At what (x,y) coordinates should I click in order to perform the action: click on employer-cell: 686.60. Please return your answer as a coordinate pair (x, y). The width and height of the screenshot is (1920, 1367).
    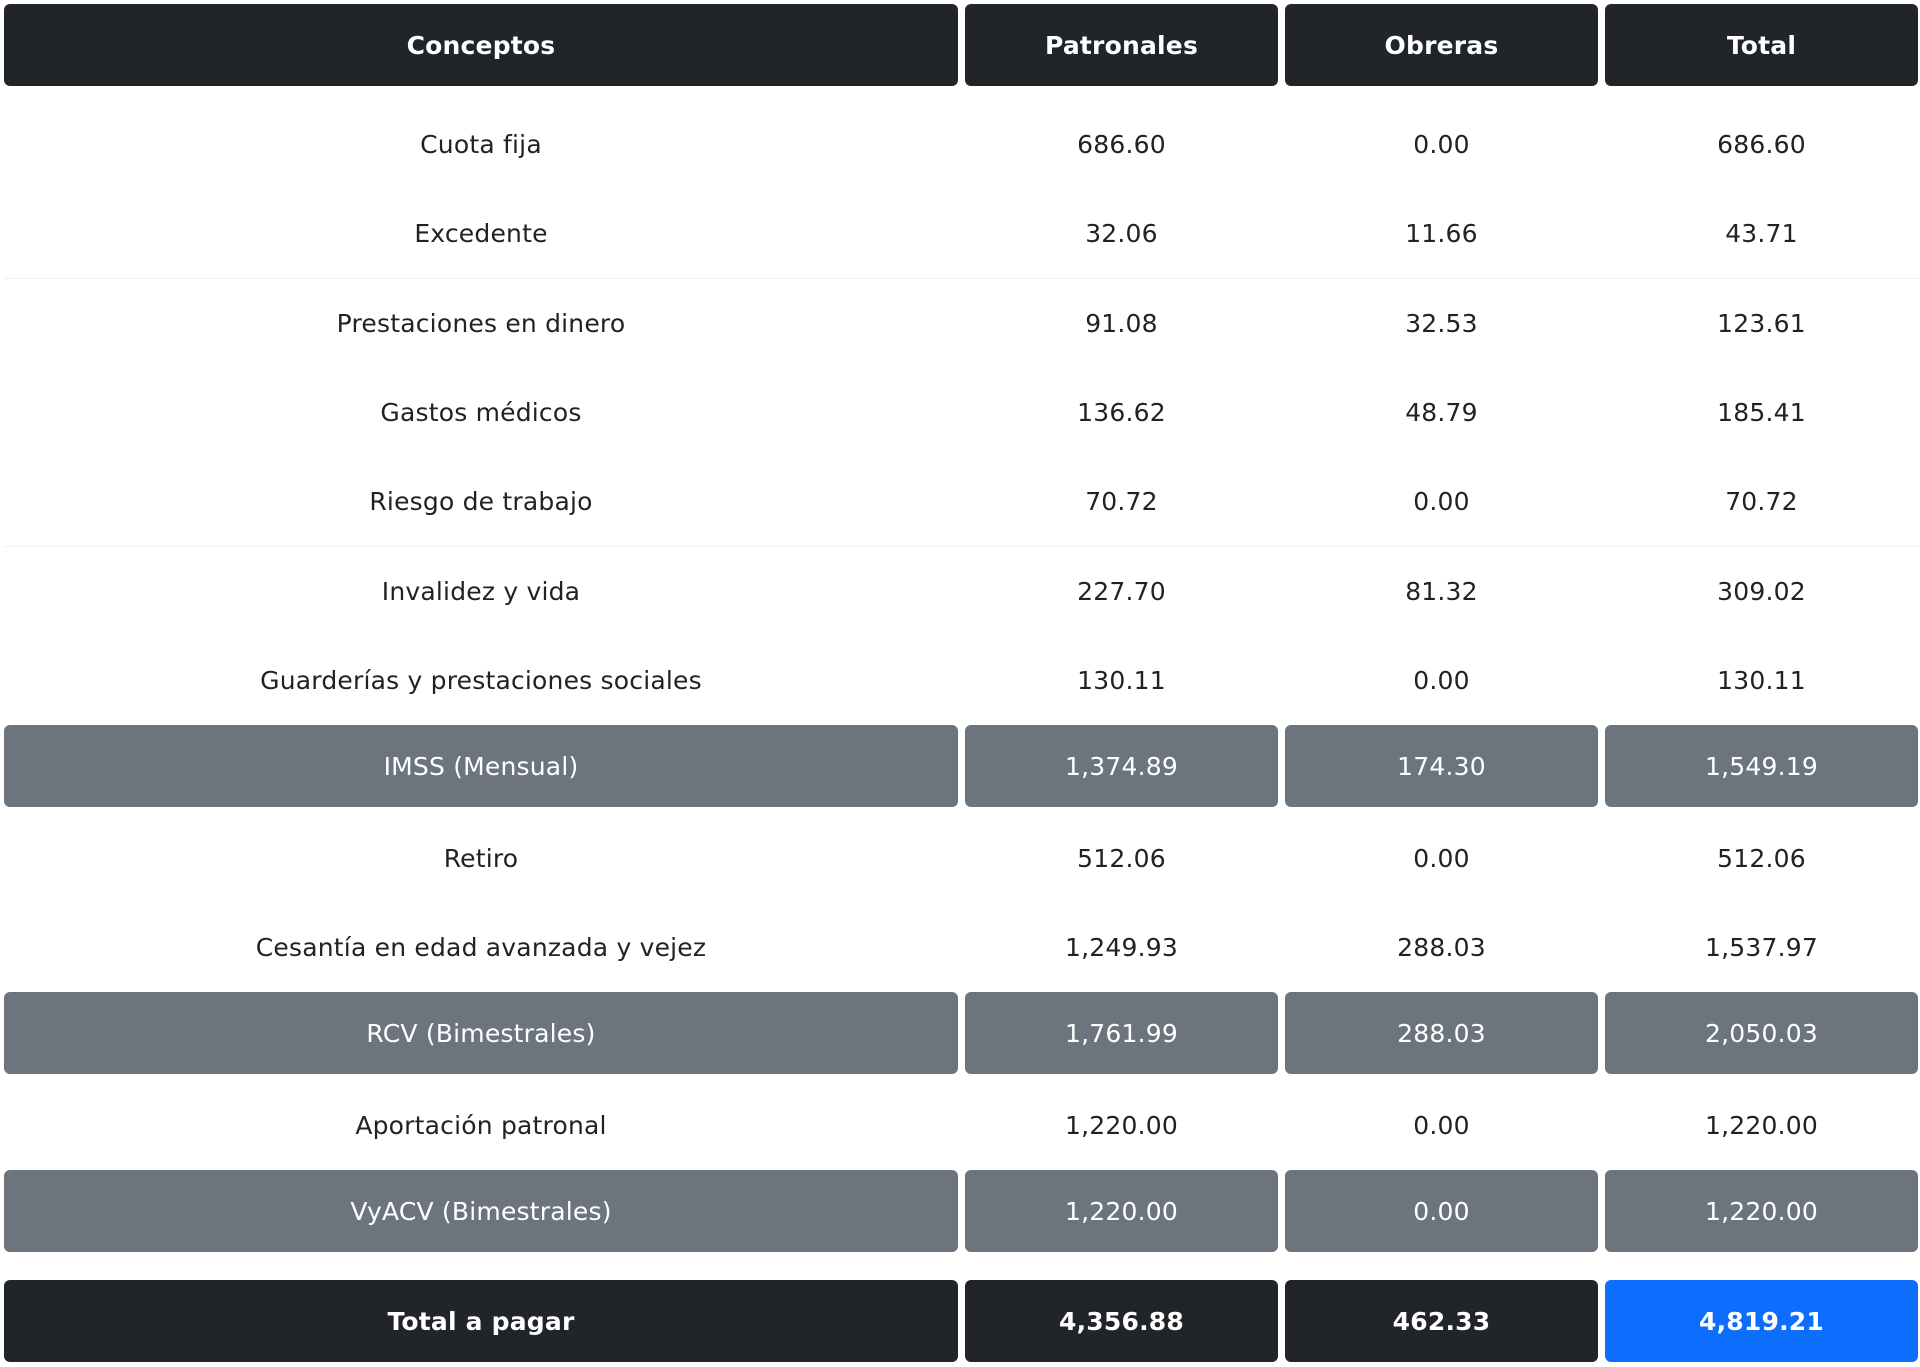
    Looking at the image, I should click on (1121, 144).